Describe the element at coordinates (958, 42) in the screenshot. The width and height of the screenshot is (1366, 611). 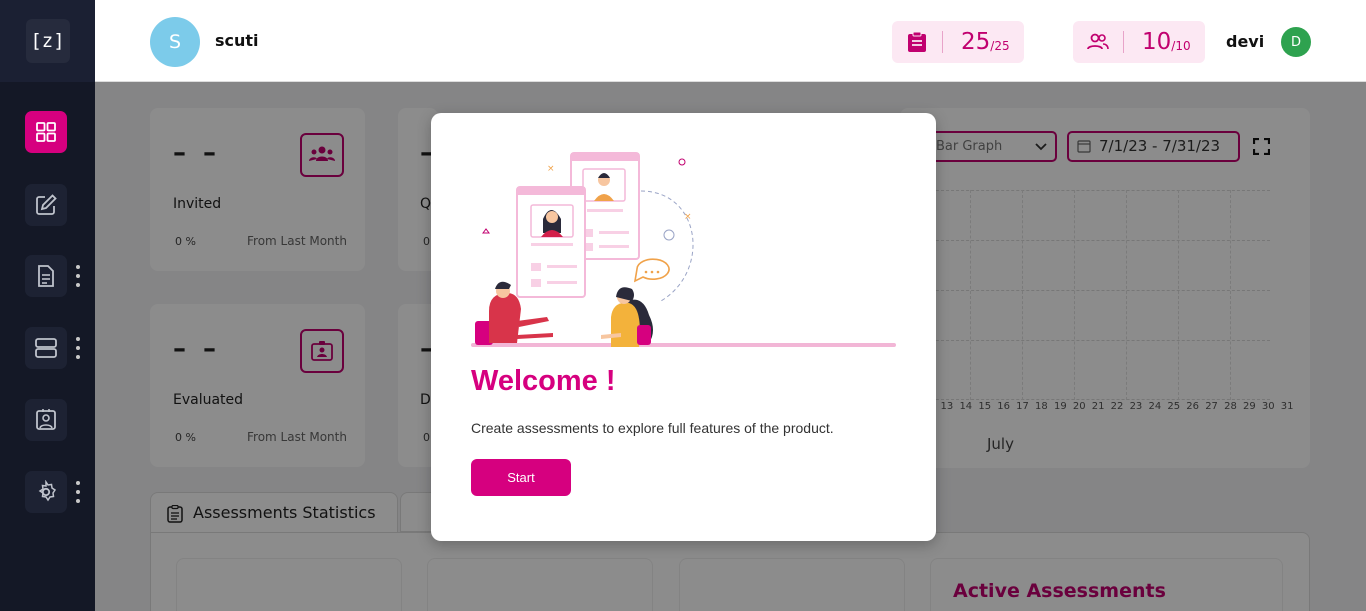
I see `assessments-counter: 25 /25` at that location.